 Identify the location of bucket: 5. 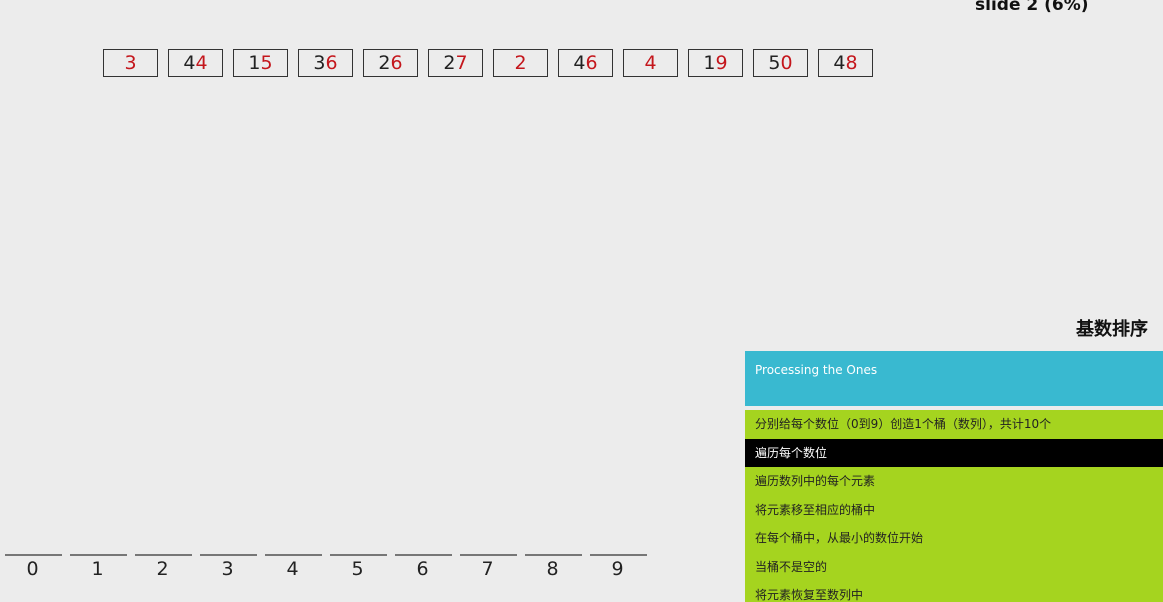
(358, 566).